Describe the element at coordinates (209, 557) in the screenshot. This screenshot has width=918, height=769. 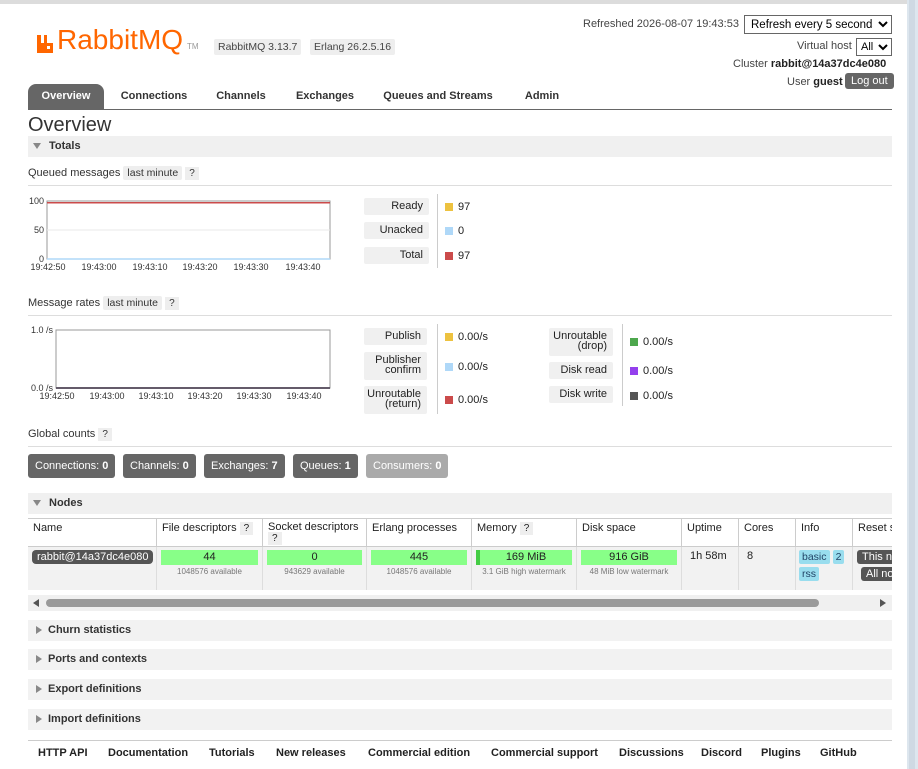
I see `file-descriptors-bar: 44` at that location.